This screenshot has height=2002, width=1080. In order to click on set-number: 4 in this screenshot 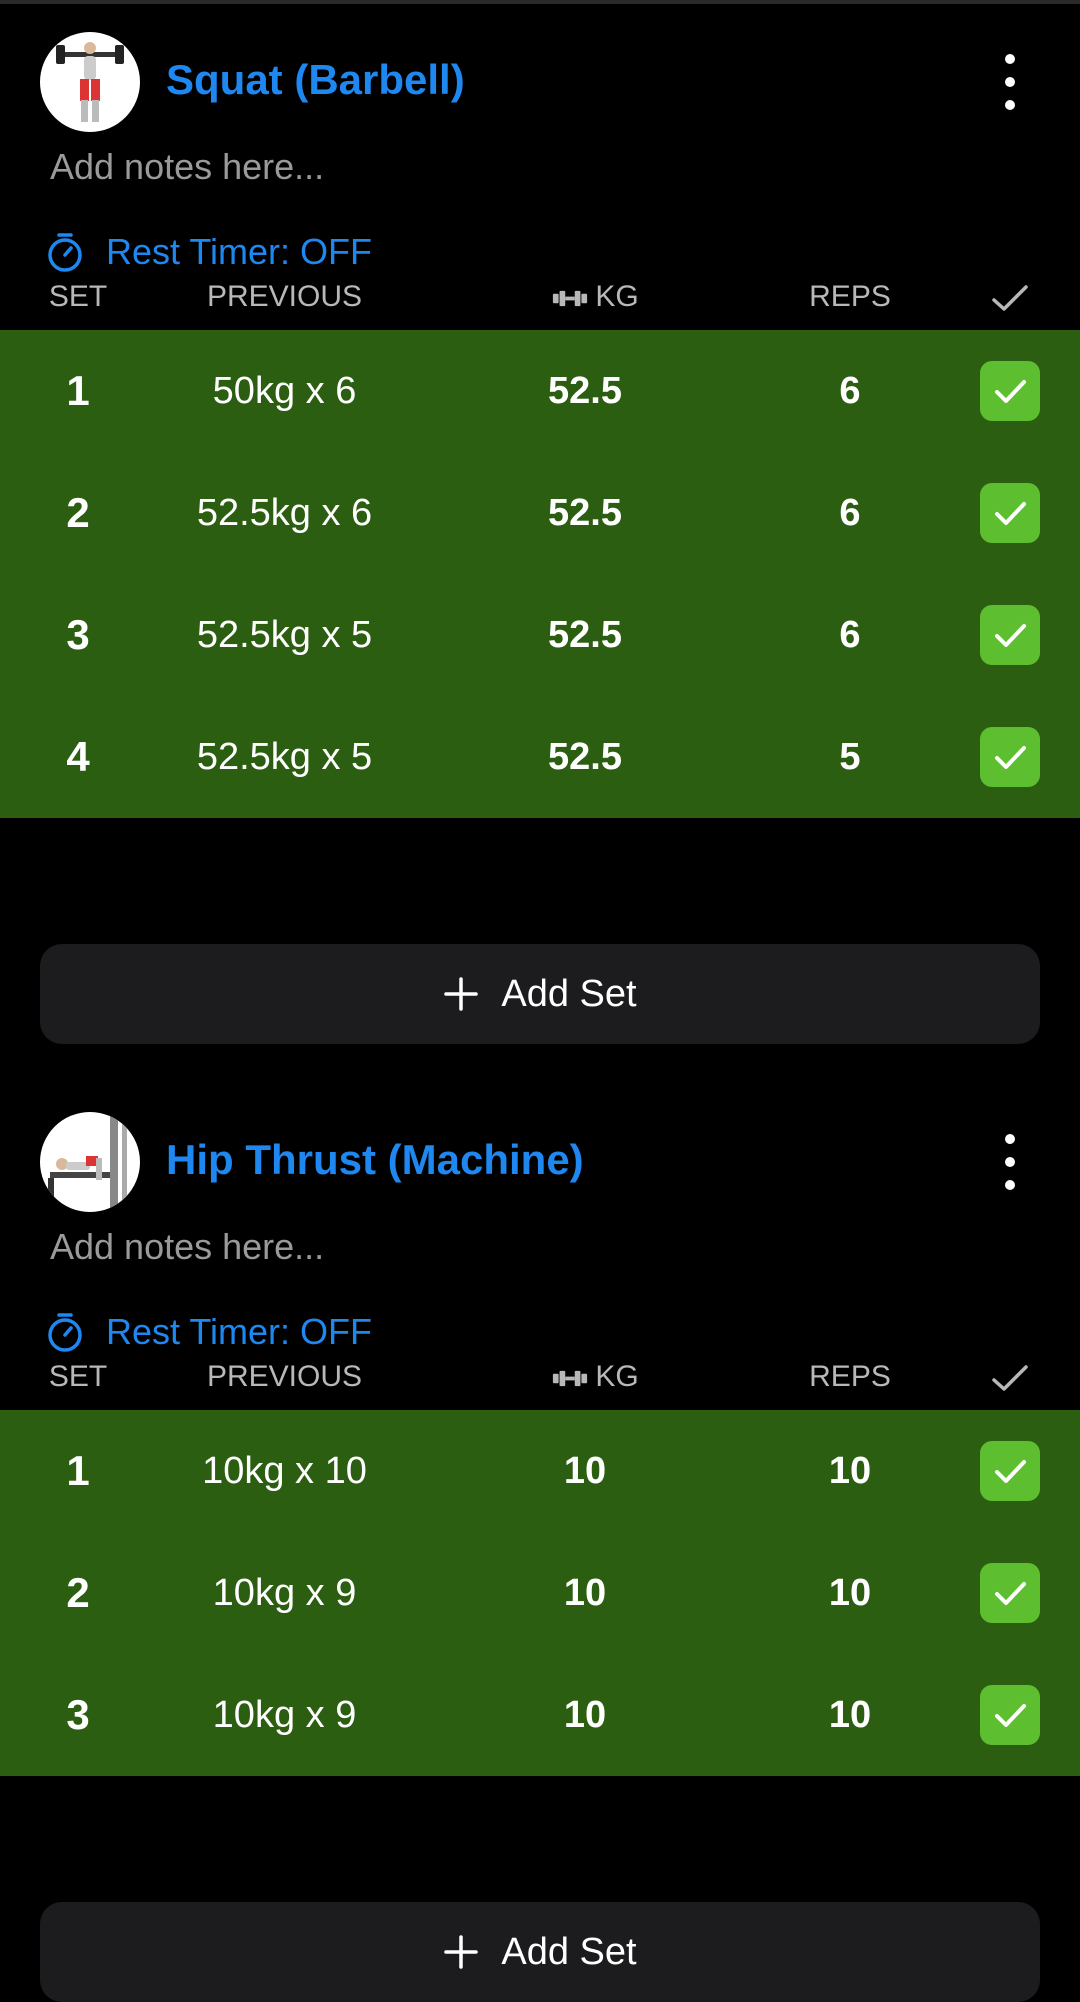, I will do `click(78, 757)`.